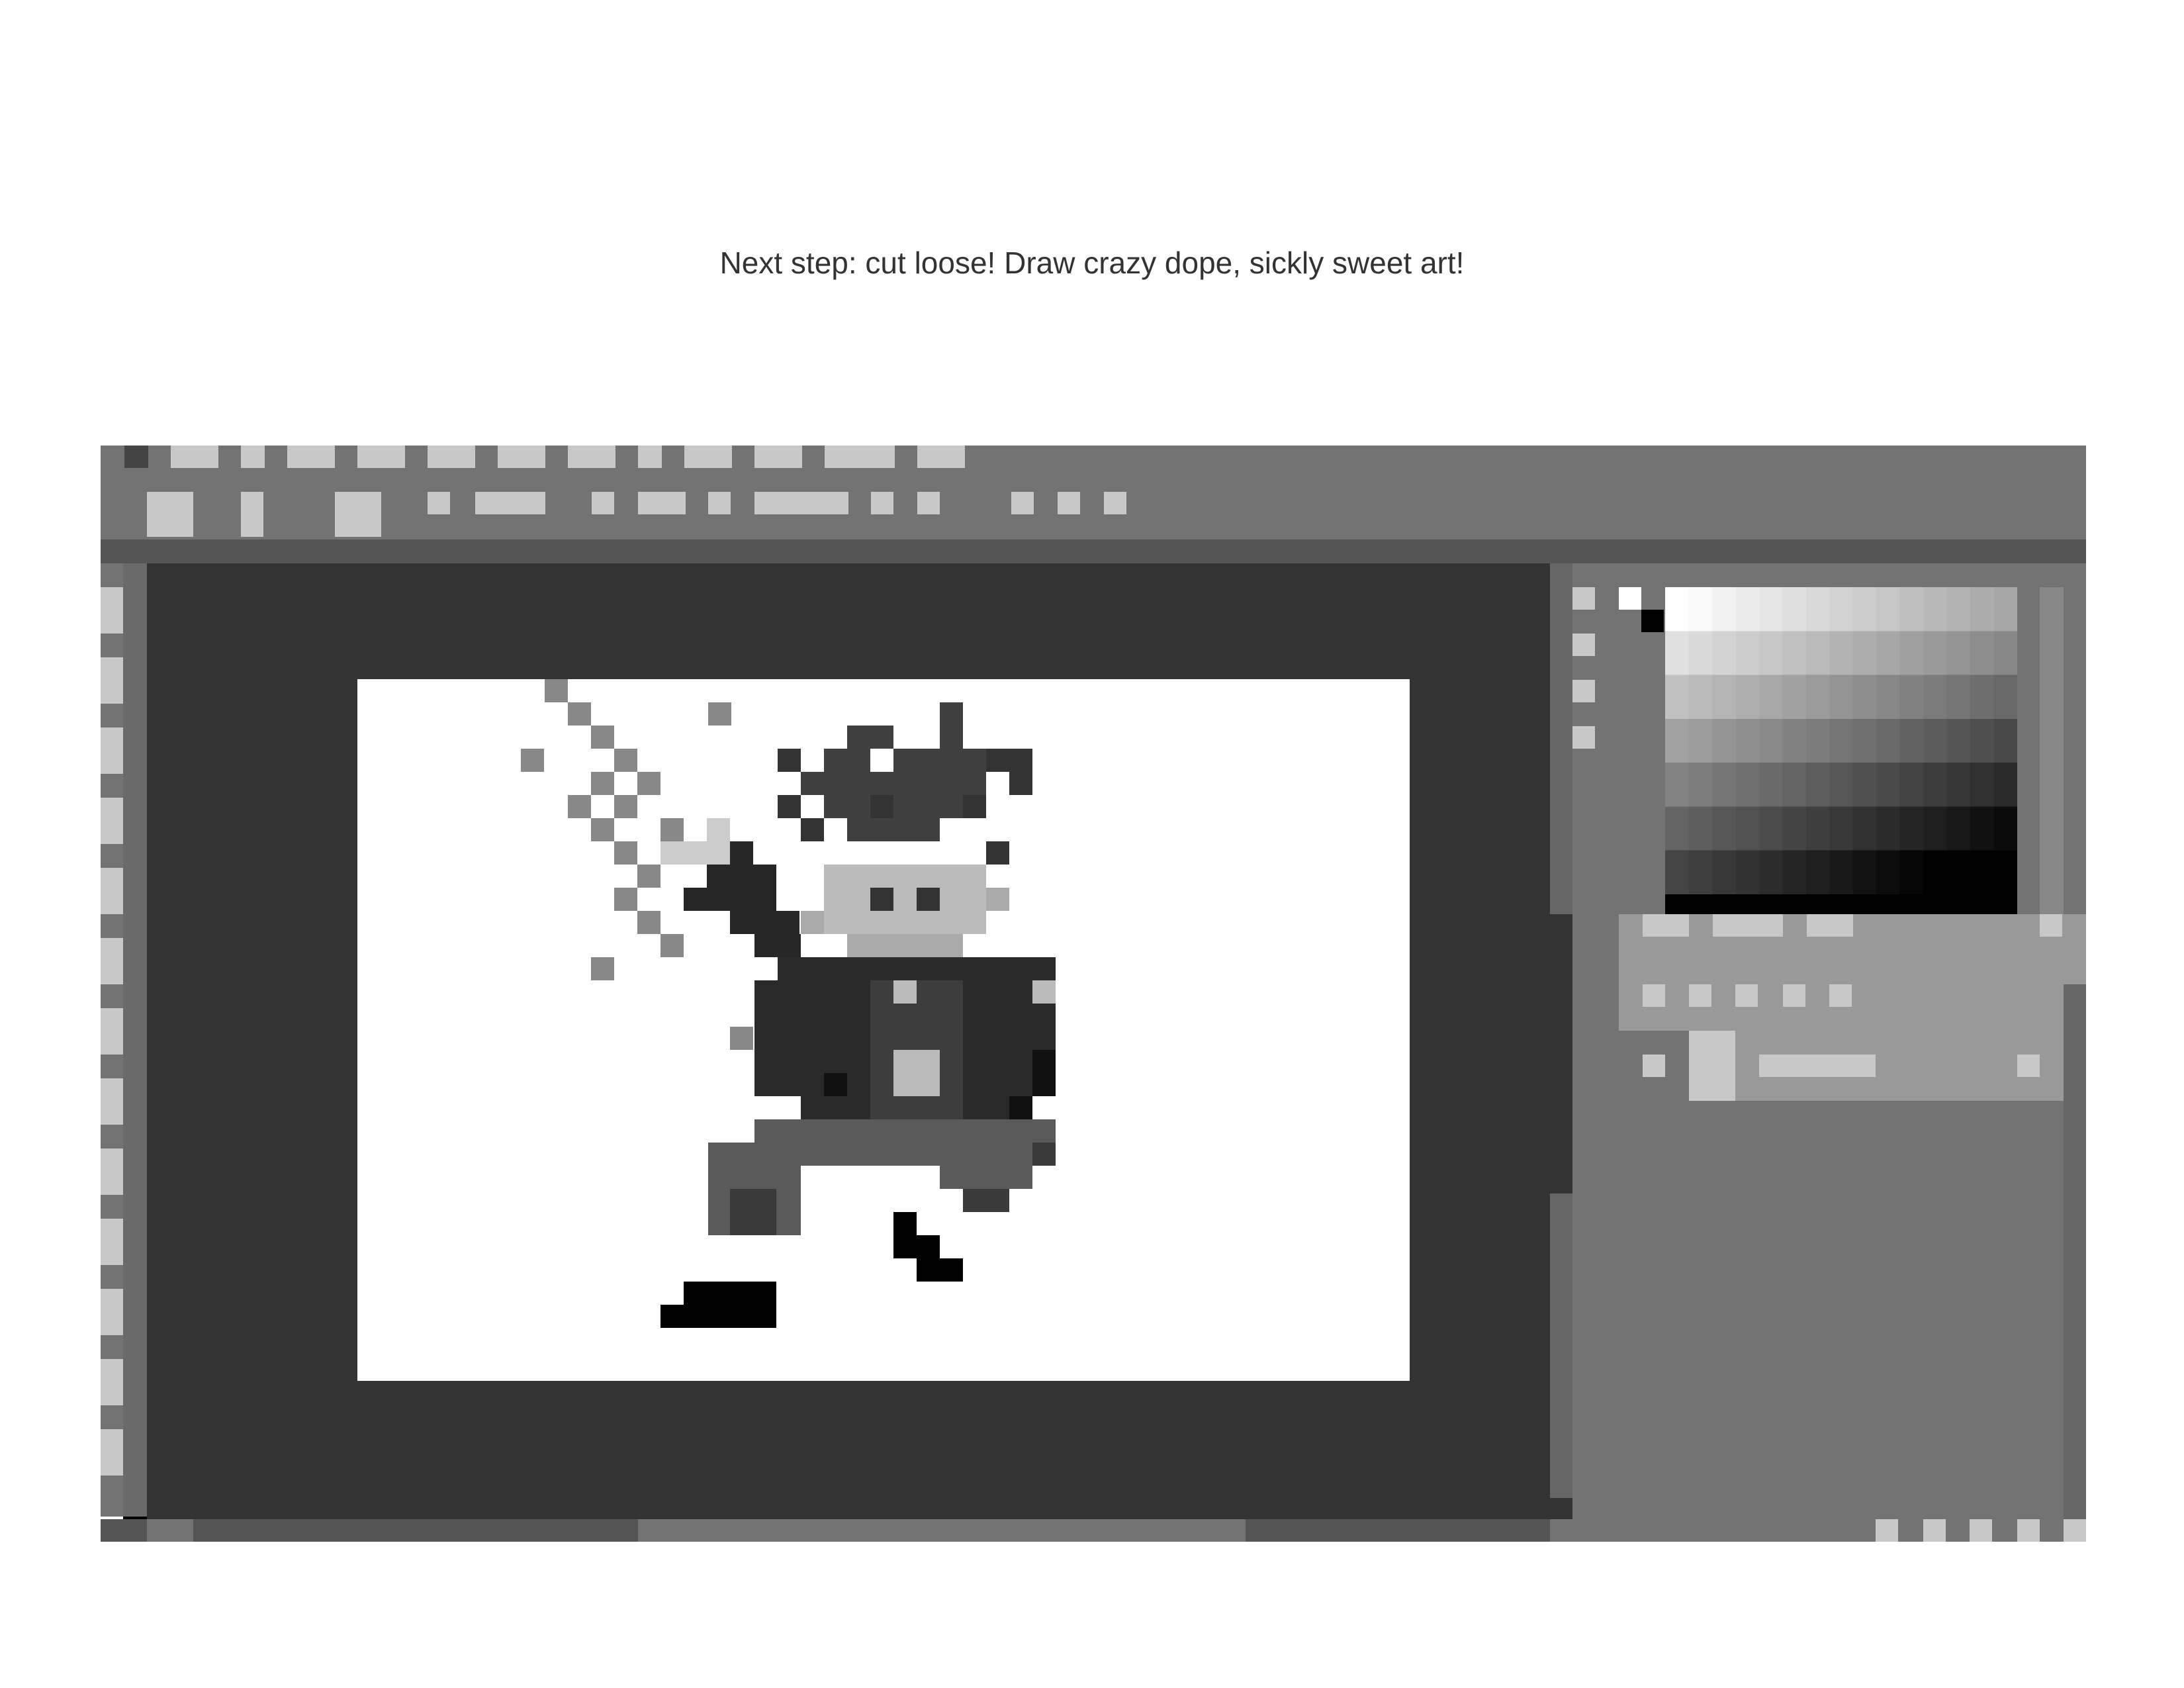 The width and height of the screenshot is (2184, 1688). I want to click on tool-move, so click(112, 610).